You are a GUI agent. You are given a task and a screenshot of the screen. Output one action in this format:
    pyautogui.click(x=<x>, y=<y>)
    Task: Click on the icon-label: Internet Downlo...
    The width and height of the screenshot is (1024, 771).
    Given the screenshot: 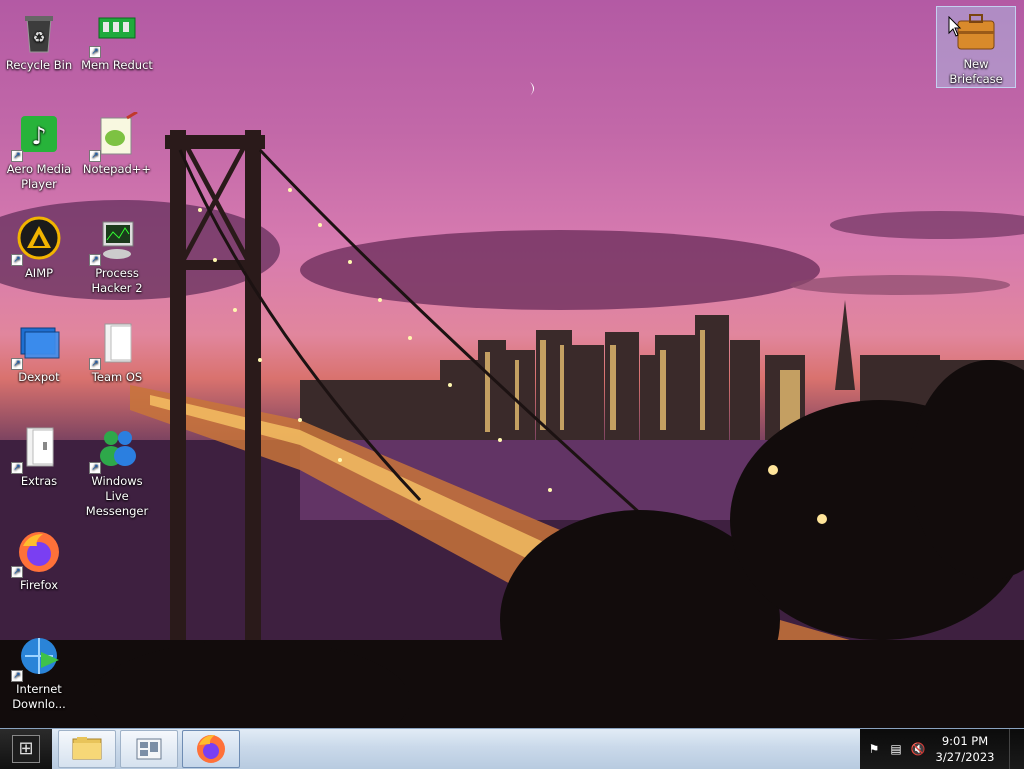 What is the action you would take?
    pyautogui.click(x=39, y=696)
    